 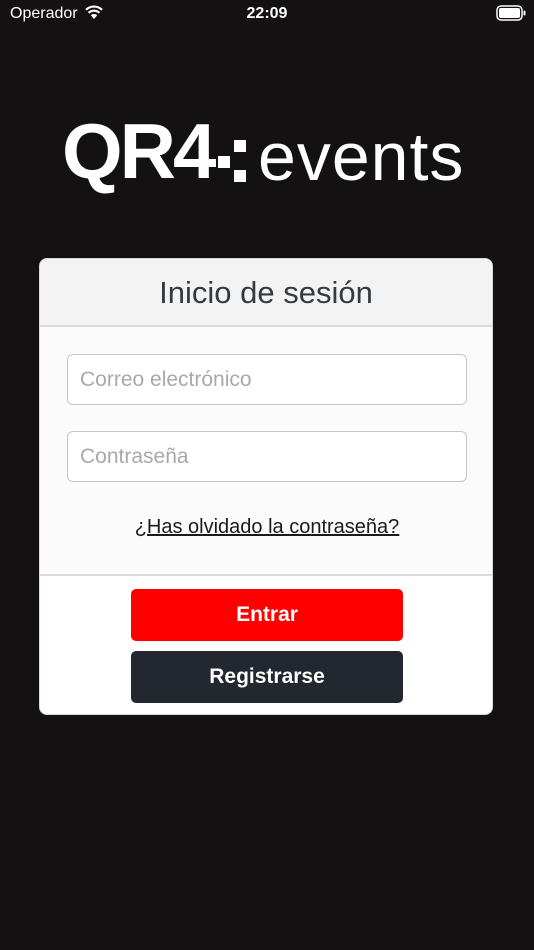 I want to click on battery-icon, so click(x=511, y=13).